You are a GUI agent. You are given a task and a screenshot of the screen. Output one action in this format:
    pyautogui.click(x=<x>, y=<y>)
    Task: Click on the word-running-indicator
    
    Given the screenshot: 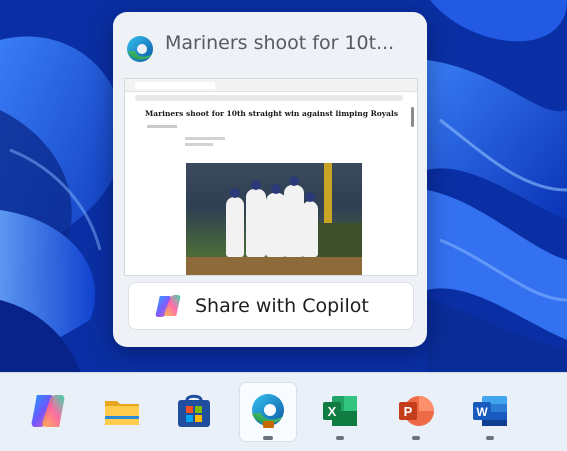 What is the action you would take?
    pyautogui.click(x=490, y=438)
    